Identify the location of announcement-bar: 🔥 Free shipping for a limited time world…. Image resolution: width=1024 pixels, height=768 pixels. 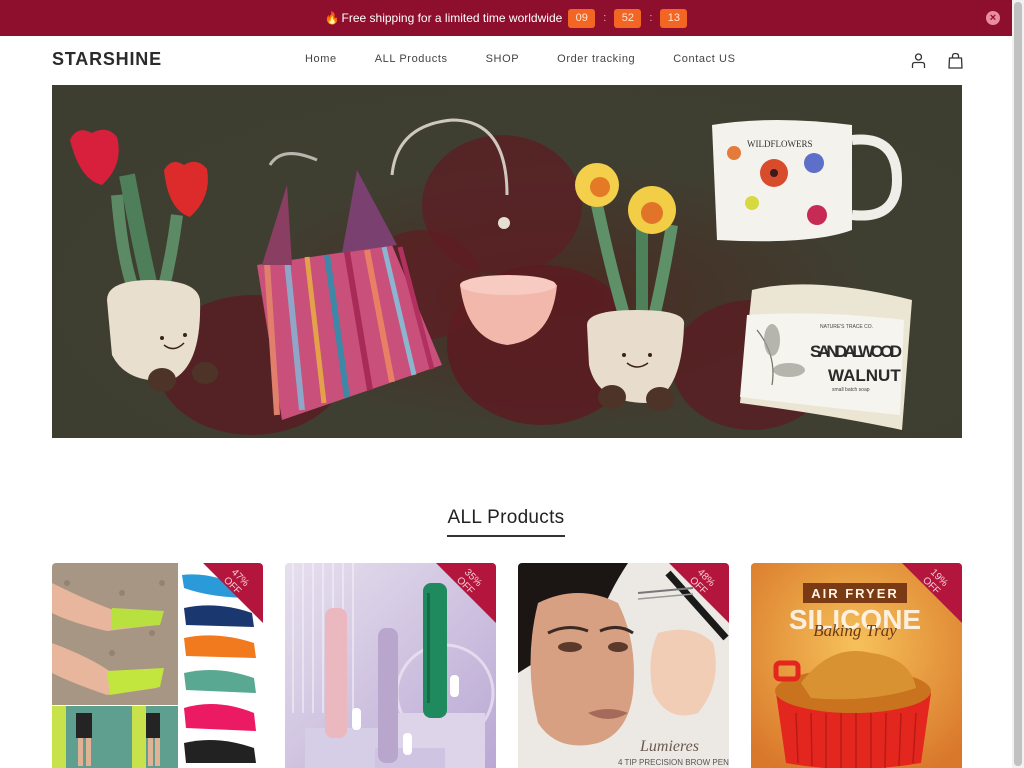
(506, 18).